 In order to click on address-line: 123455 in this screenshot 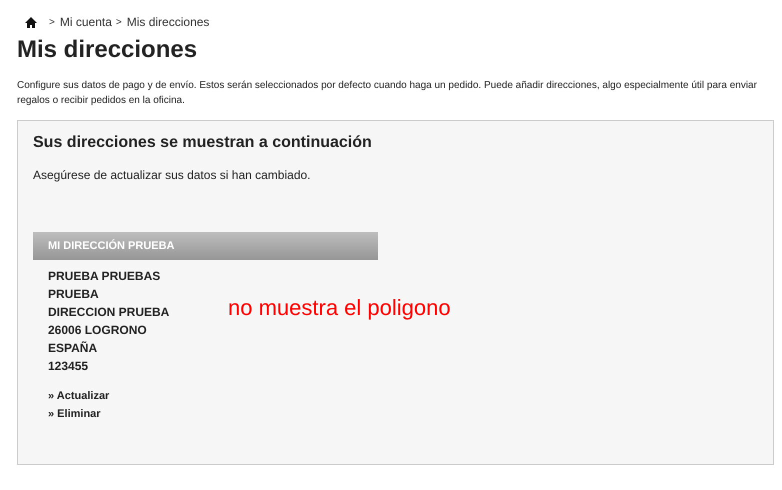, I will do `click(69, 366)`.